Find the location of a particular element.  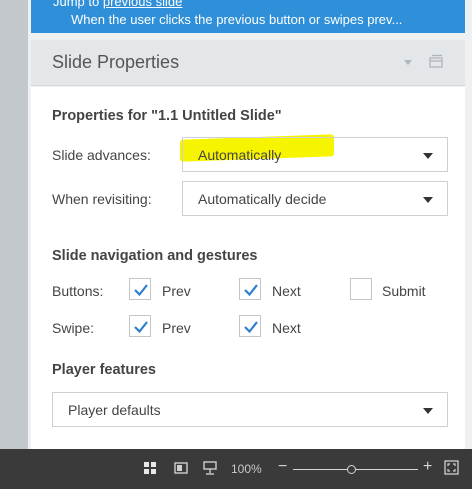

reading-view-icon is located at coordinates (181, 468).